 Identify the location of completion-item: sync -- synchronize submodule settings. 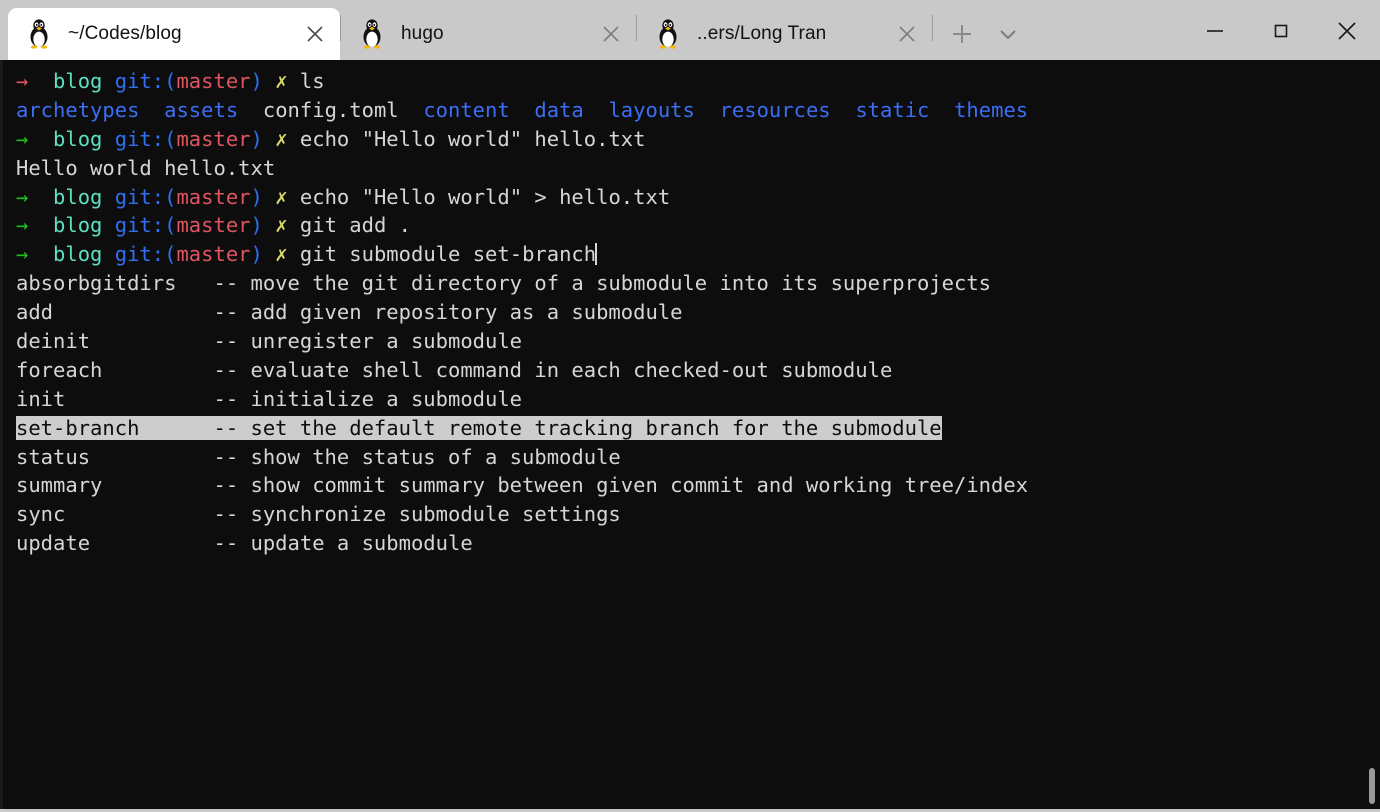
(698, 514).